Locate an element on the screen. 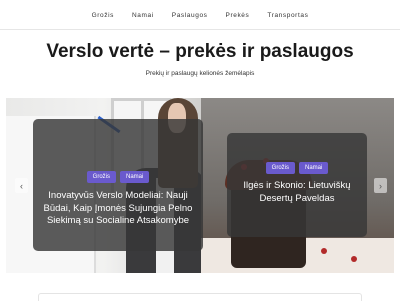 This screenshot has height=301, width=400. nav-item-grozis: Grožis is located at coordinates (103, 15).